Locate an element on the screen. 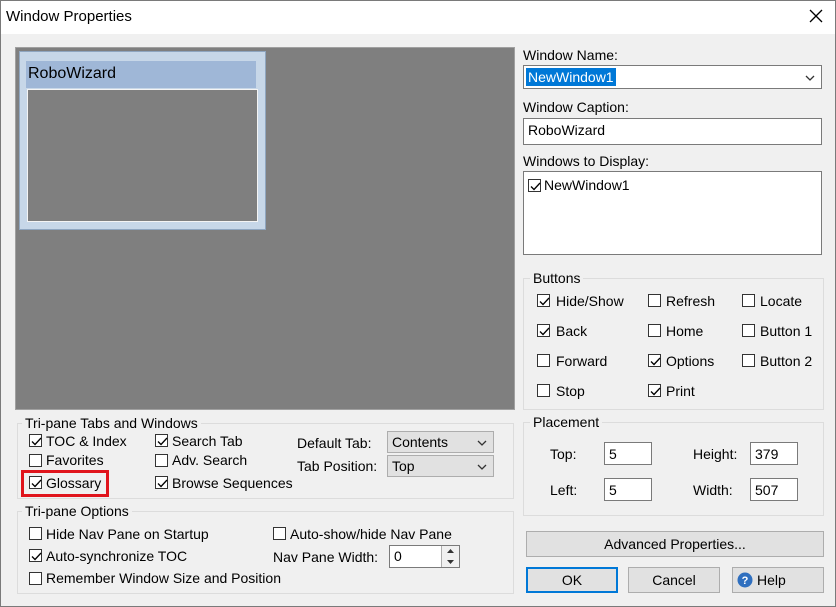 This screenshot has height=607, width=836. default-tab-select: Contents is located at coordinates (440, 442).